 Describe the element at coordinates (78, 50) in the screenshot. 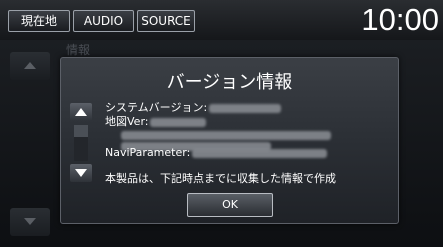

I see `background-header: 情報` at that location.